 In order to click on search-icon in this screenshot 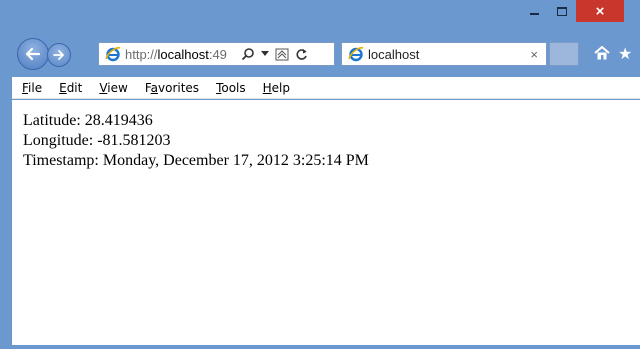, I will do `click(248, 54)`.